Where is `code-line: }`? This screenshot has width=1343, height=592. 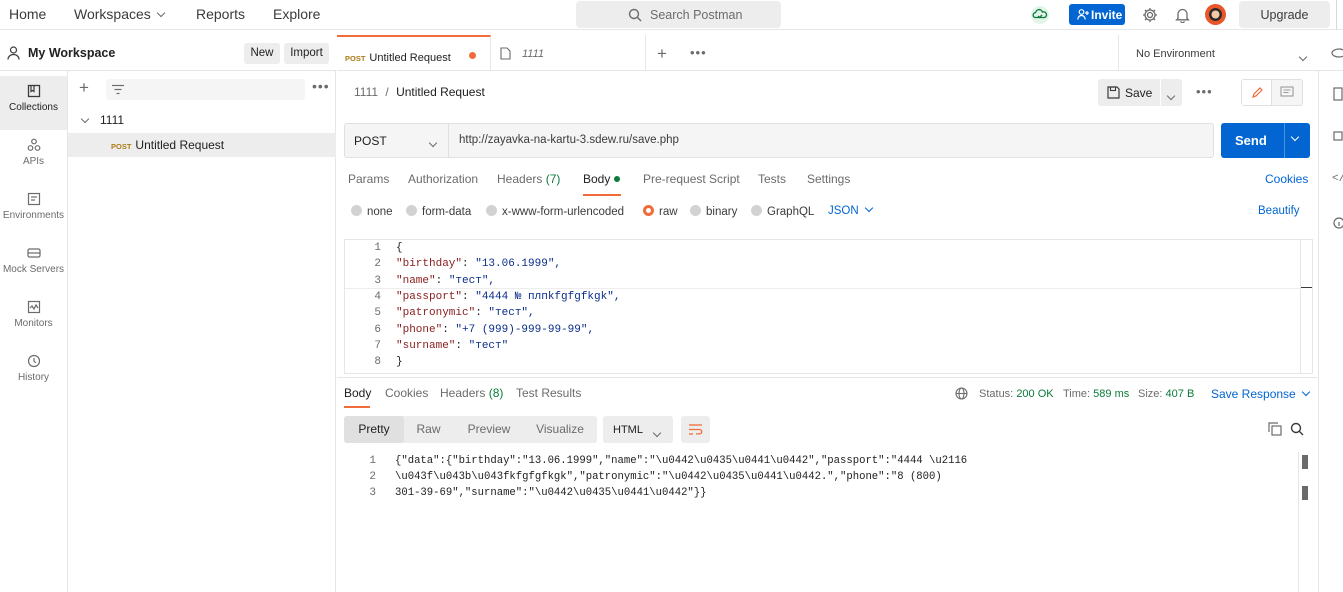 code-line: } is located at coordinates (399, 362).